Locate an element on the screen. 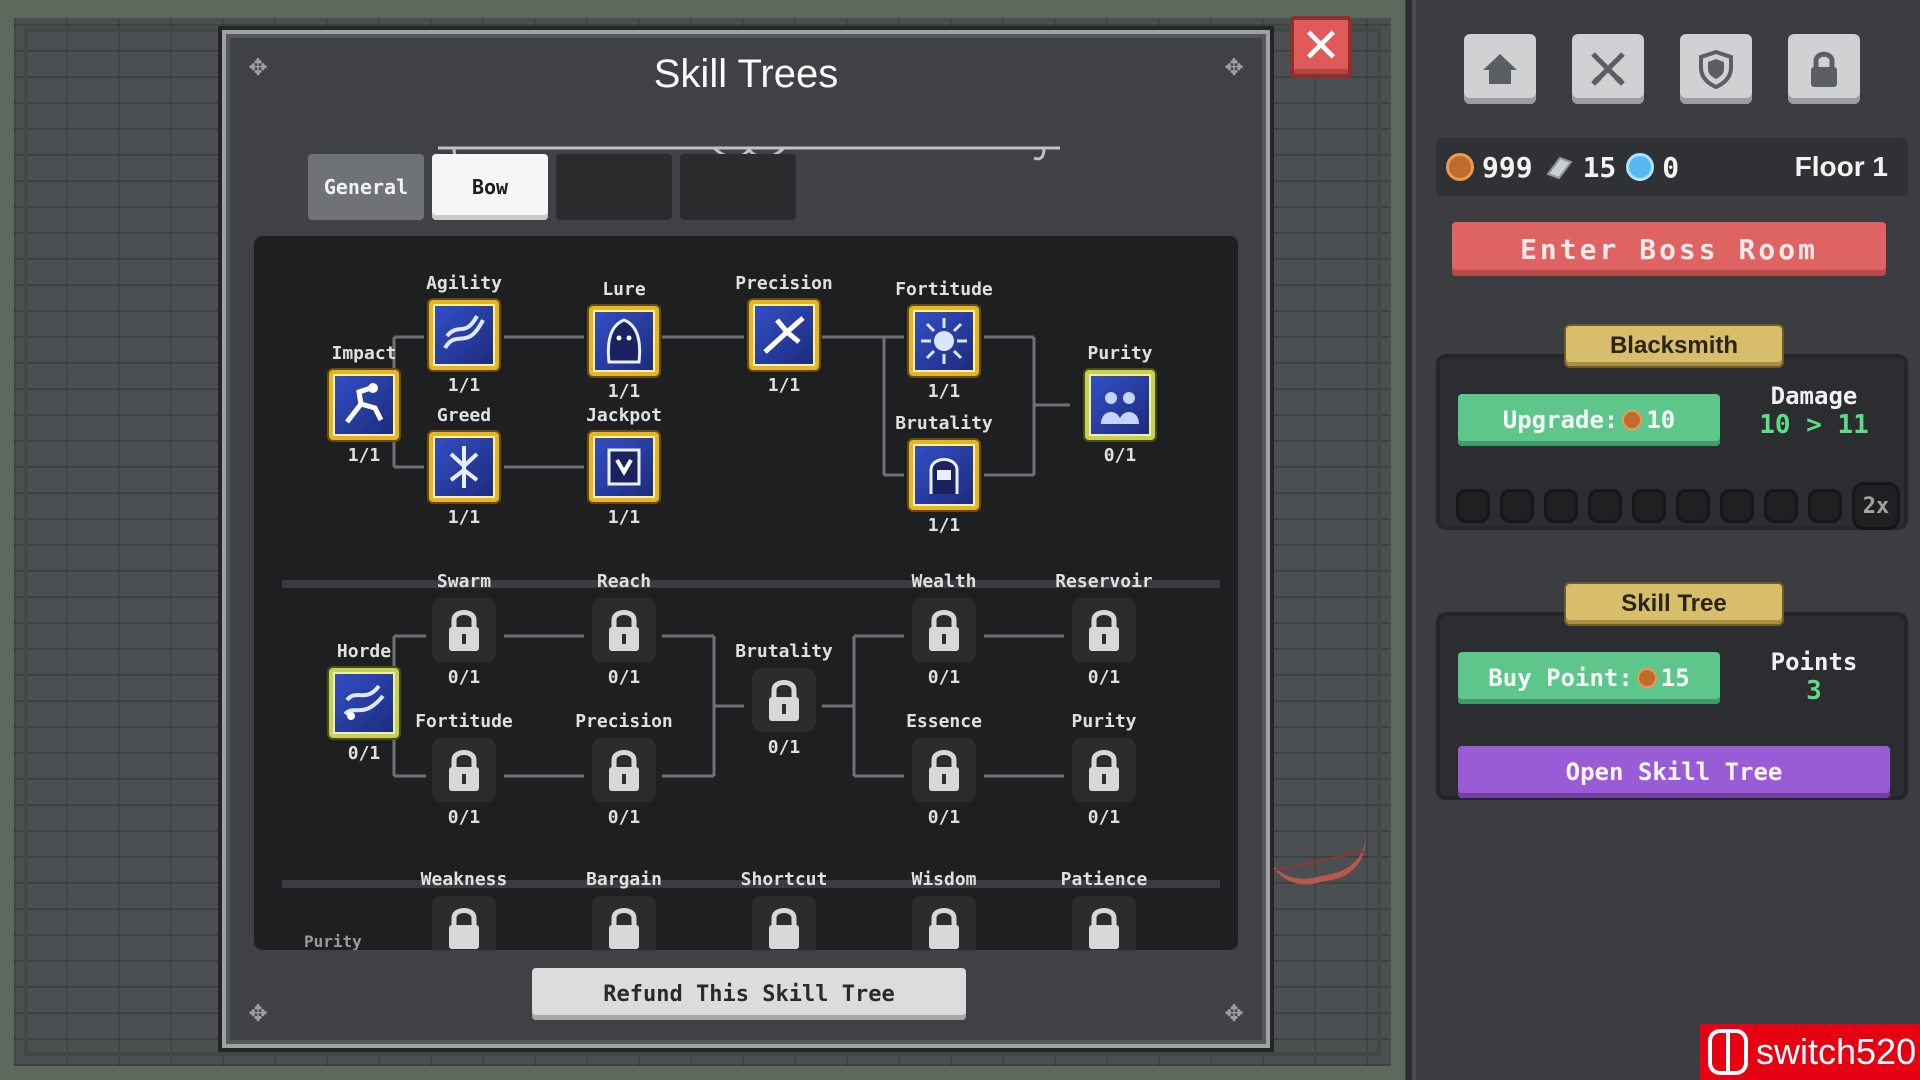 This screenshot has width=1920, height=1080. skill-node-weakness: Weakness is located at coordinates (464, 909).